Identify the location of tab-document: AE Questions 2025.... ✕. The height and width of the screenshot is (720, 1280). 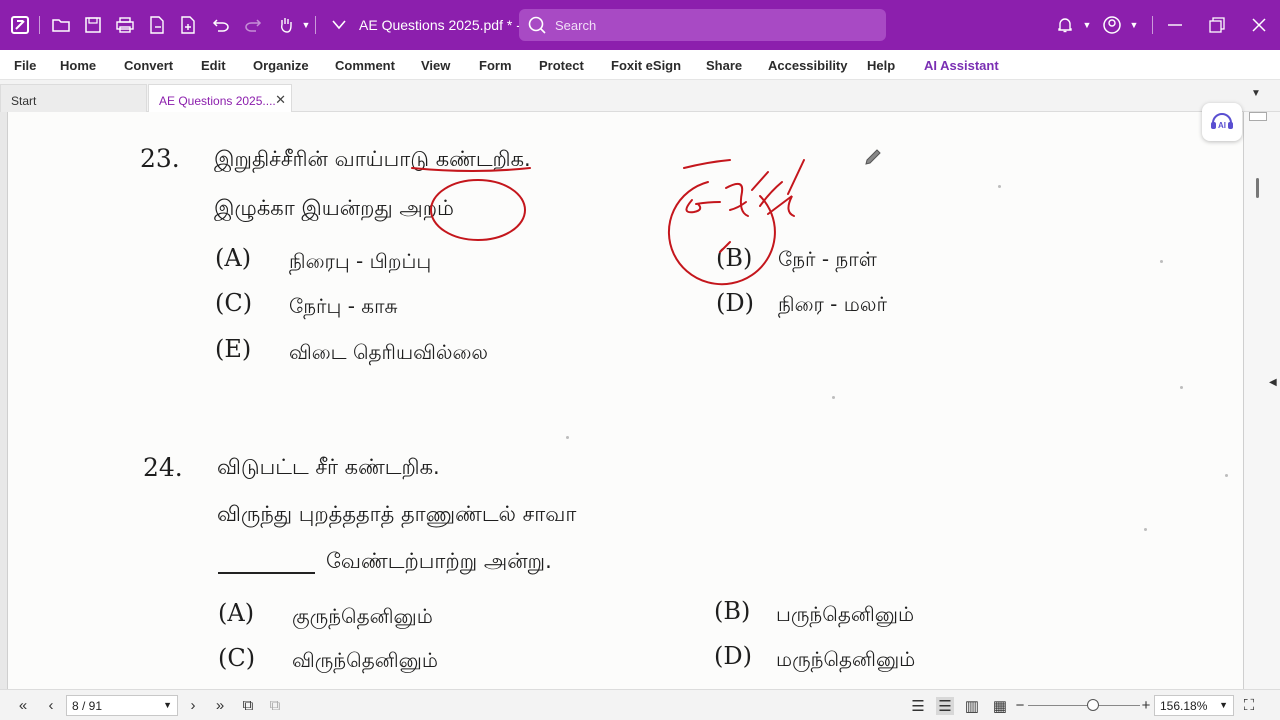
(220, 98).